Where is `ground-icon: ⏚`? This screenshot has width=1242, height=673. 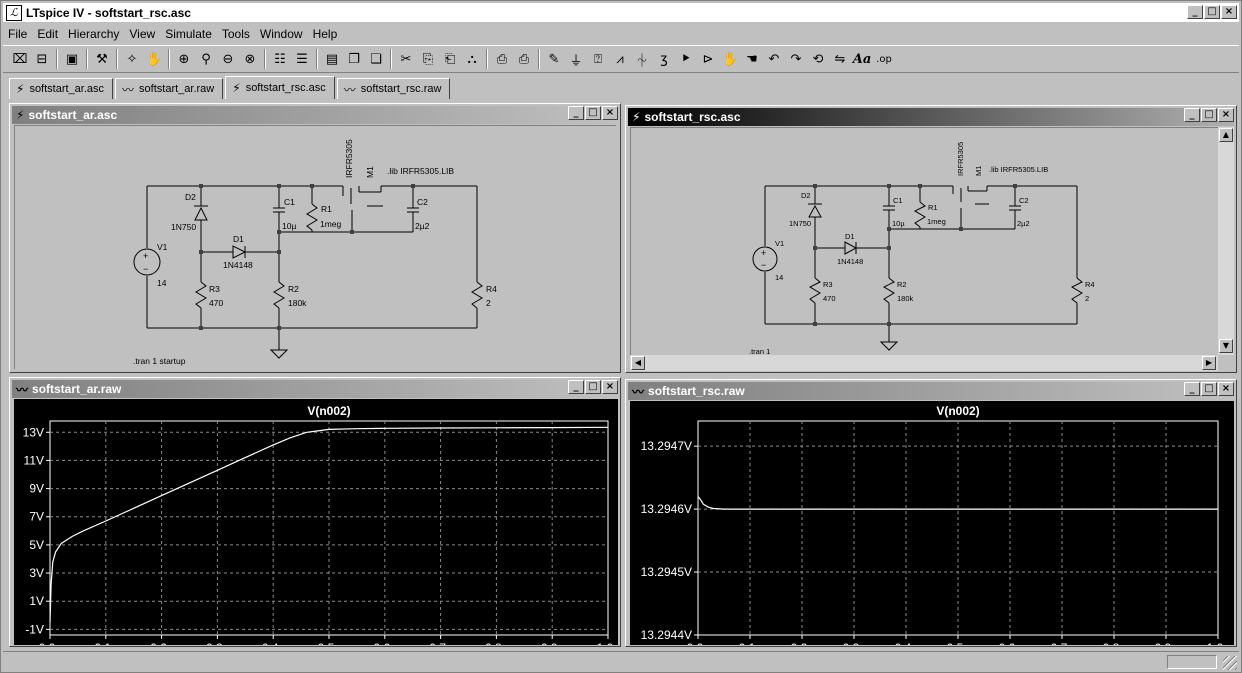
ground-icon: ⏚ is located at coordinates (576, 59).